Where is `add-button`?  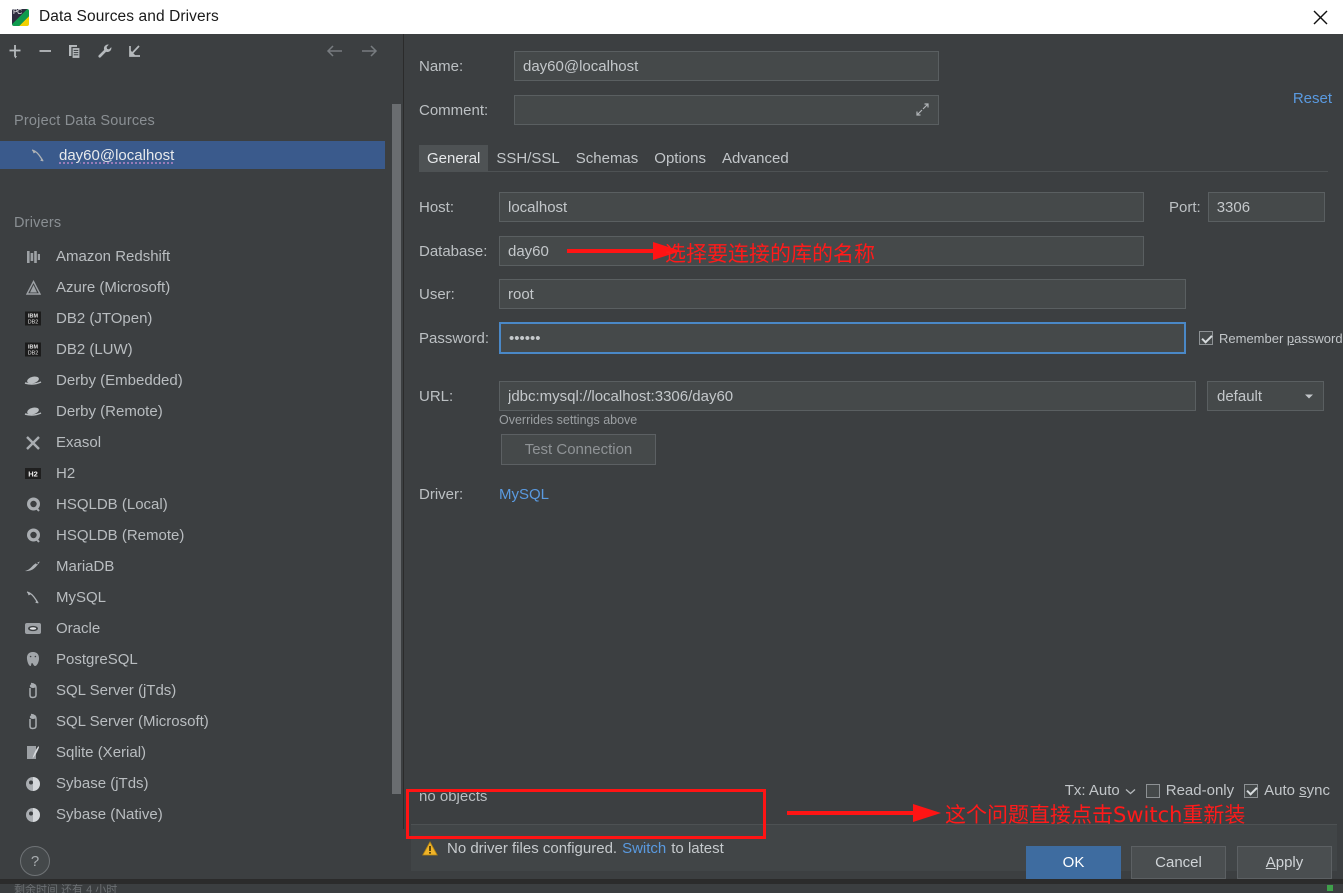 add-button is located at coordinates (15, 51).